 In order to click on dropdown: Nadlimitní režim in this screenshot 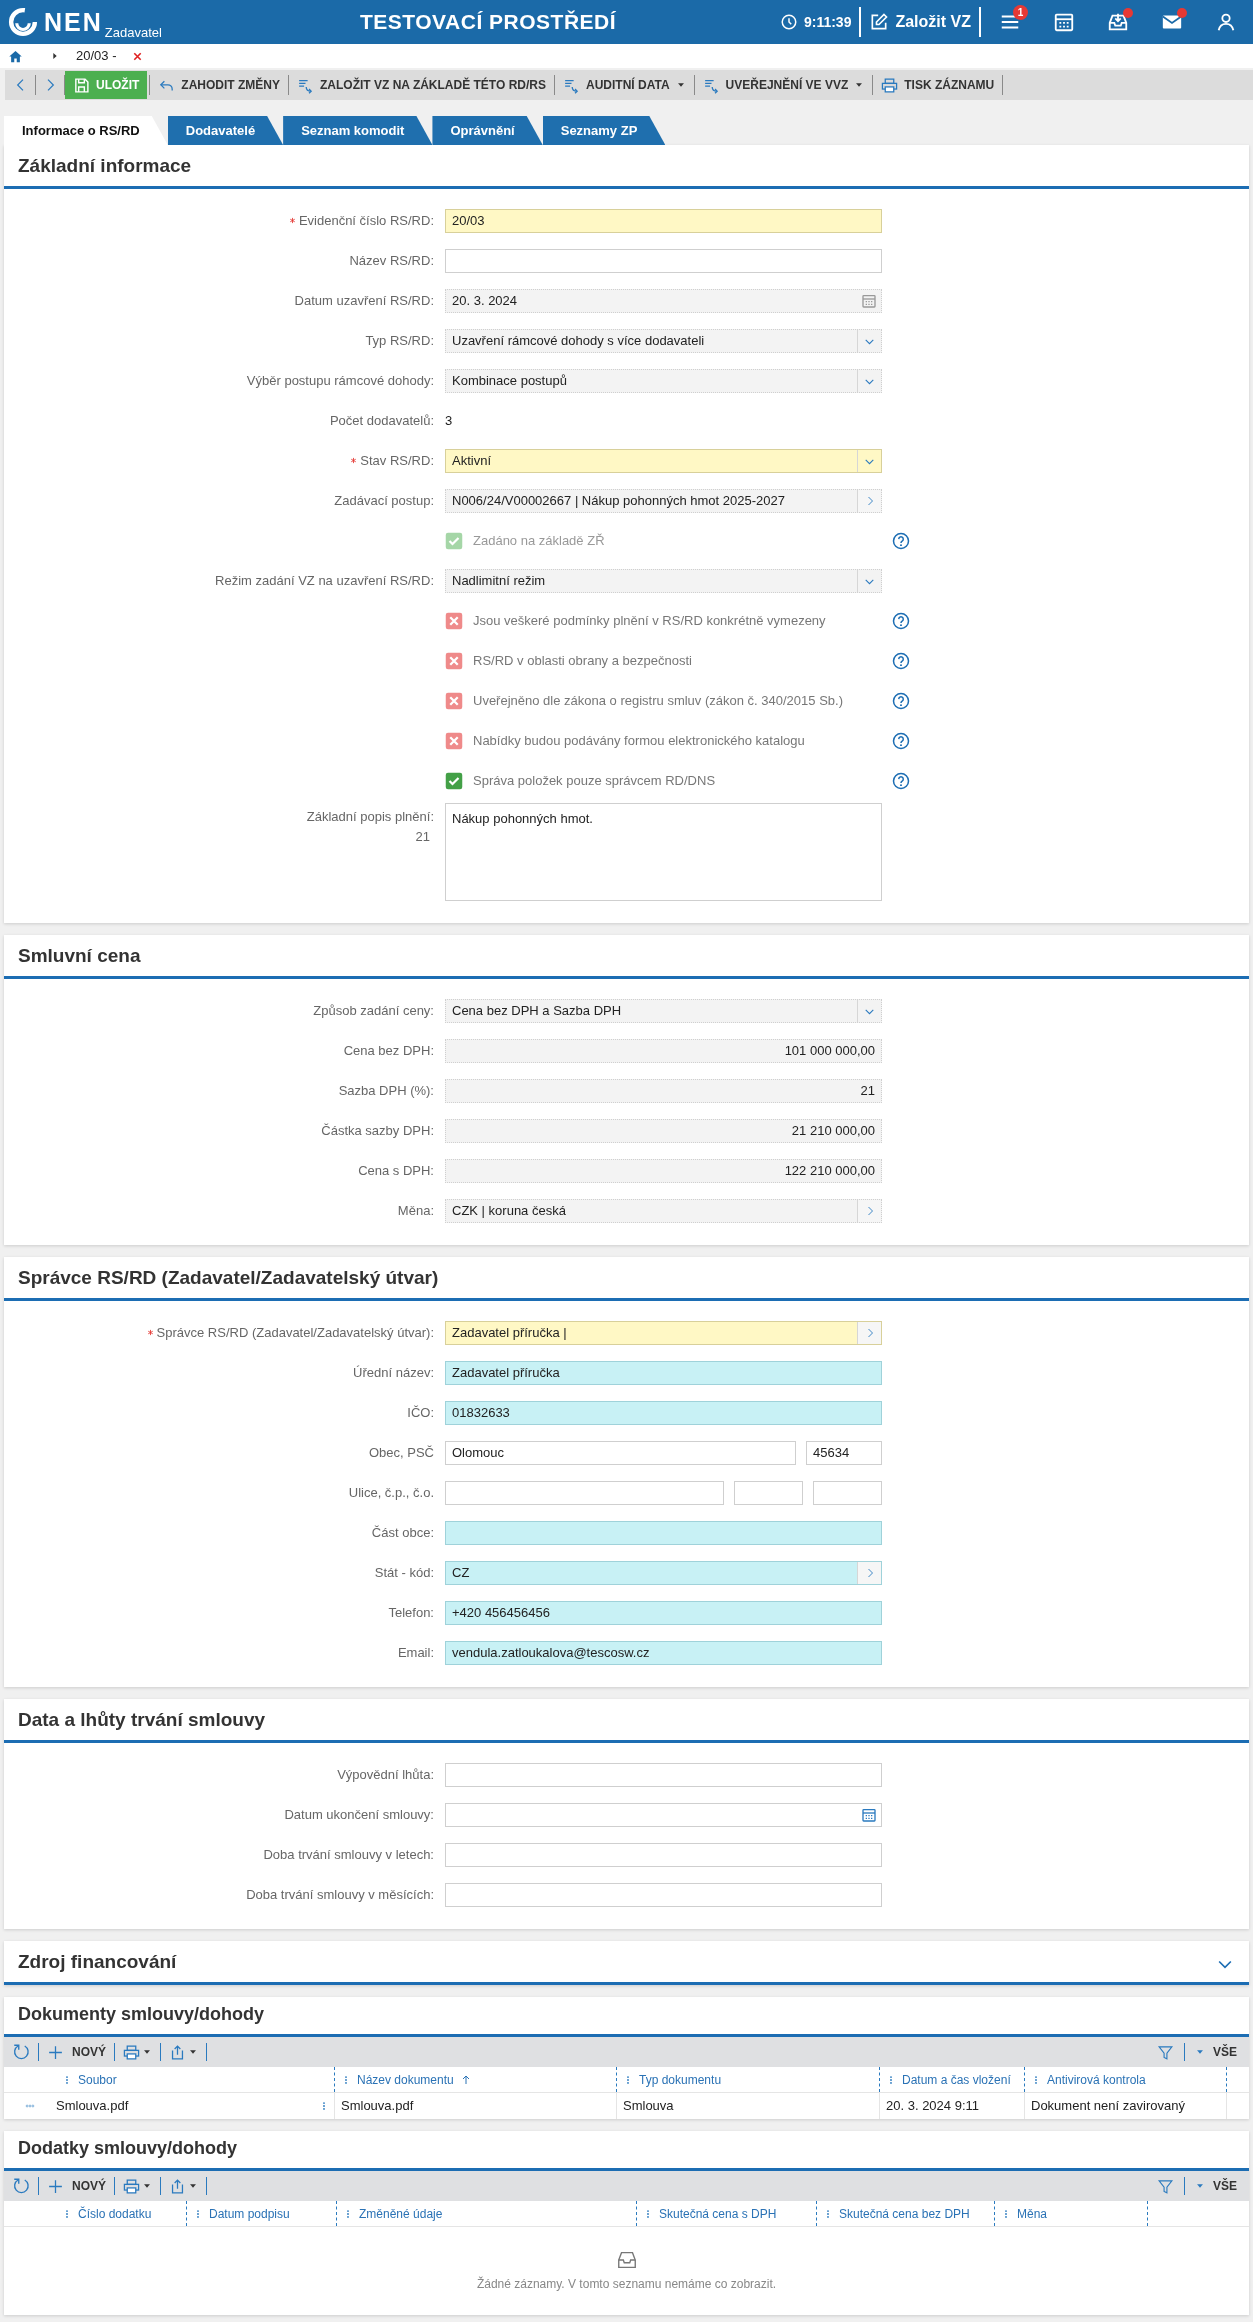, I will do `click(663, 581)`.